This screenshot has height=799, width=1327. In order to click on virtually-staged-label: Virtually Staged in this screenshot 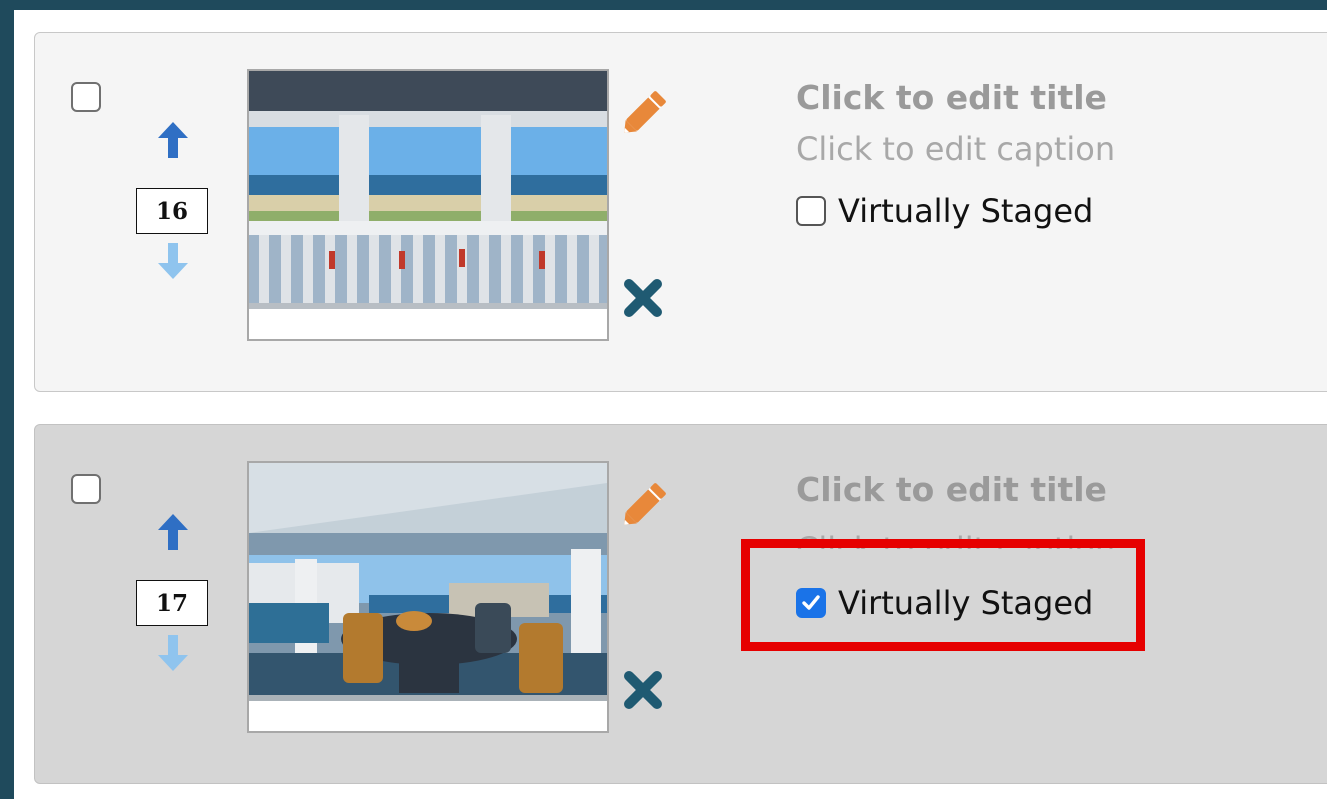, I will do `click(965, 211)`.